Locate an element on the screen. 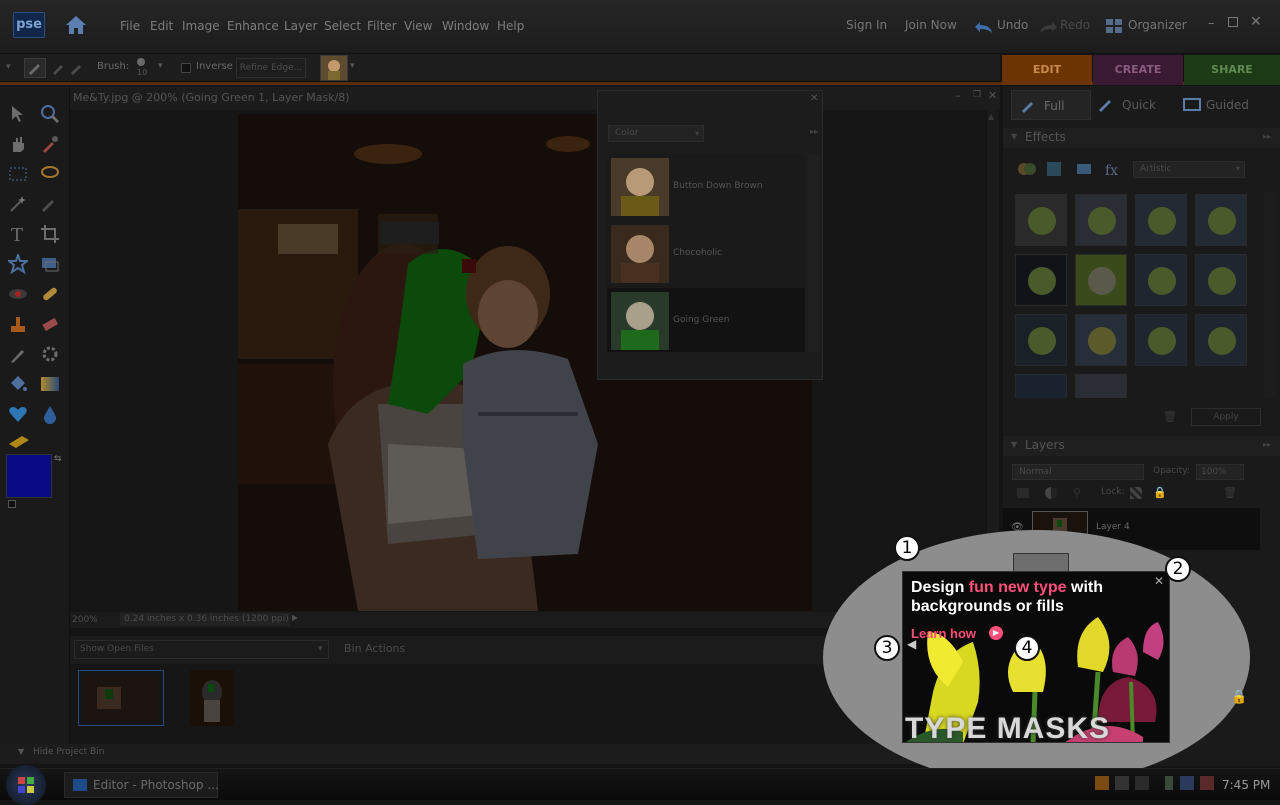 Image resolution: width=1280 pixels, height=805 pixels. all-effects-icon: fx is located at coordinates (1113, 169).